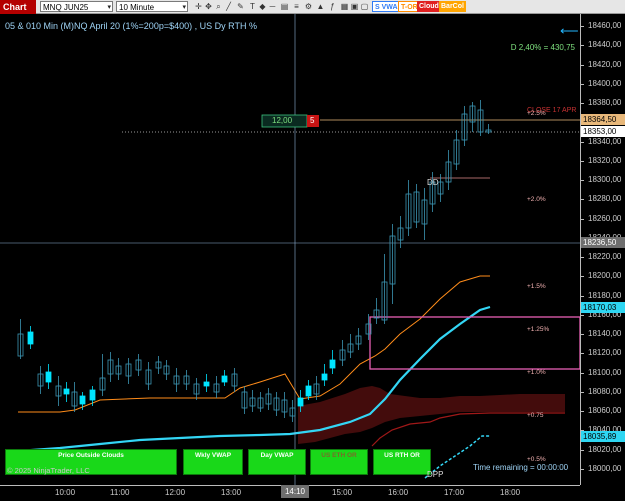  I want to click on y-tick: 18200,00, so click(605, 276).